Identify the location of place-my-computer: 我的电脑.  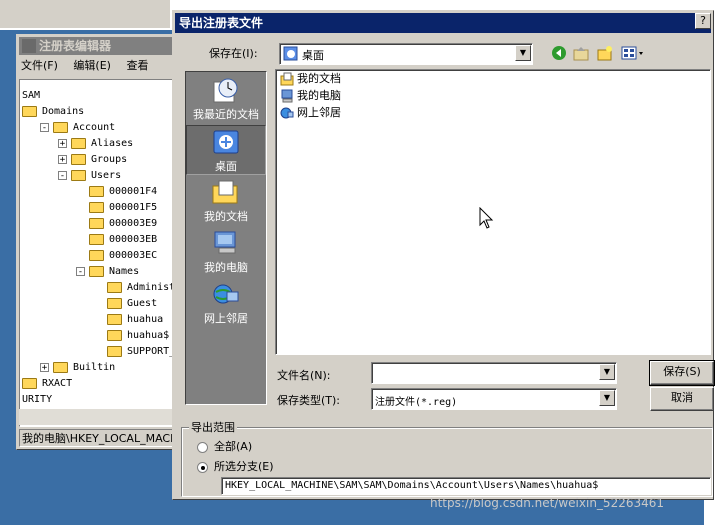
(226, 252).